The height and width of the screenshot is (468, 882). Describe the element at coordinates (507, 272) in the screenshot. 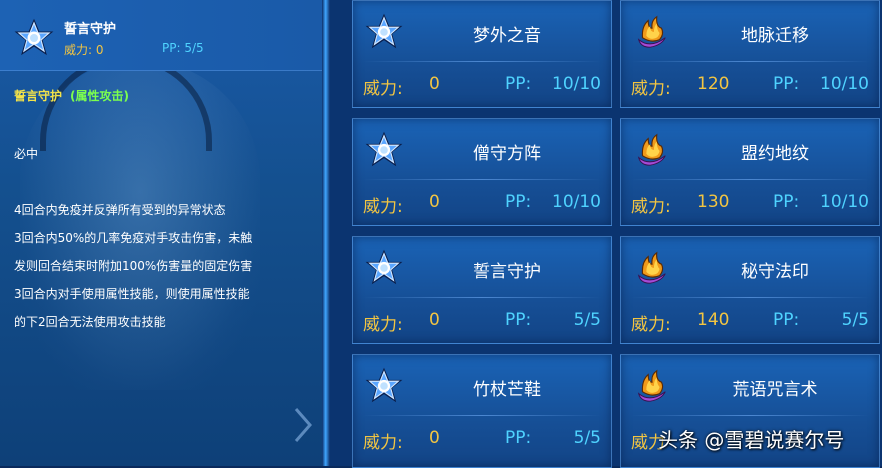

I see `skill-card-name: 誓言守护` at that location.